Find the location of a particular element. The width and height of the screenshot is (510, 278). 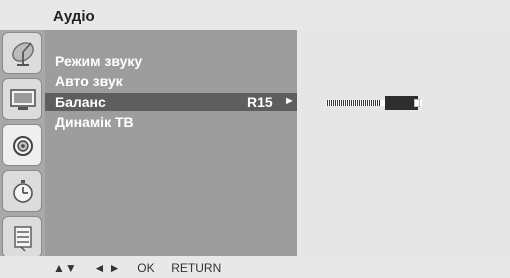

balance-slider is located at coordinates (374, 103).